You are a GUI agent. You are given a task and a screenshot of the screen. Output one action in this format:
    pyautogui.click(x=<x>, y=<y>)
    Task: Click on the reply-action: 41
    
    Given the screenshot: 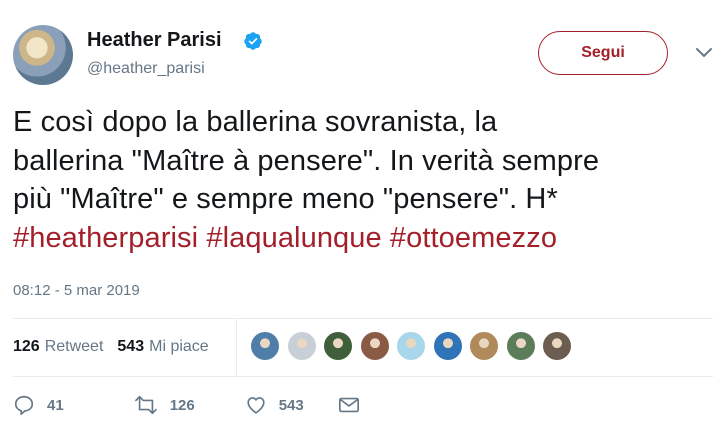 What is the action you would take?
    pyautogui.click(x=38, y=405)
    